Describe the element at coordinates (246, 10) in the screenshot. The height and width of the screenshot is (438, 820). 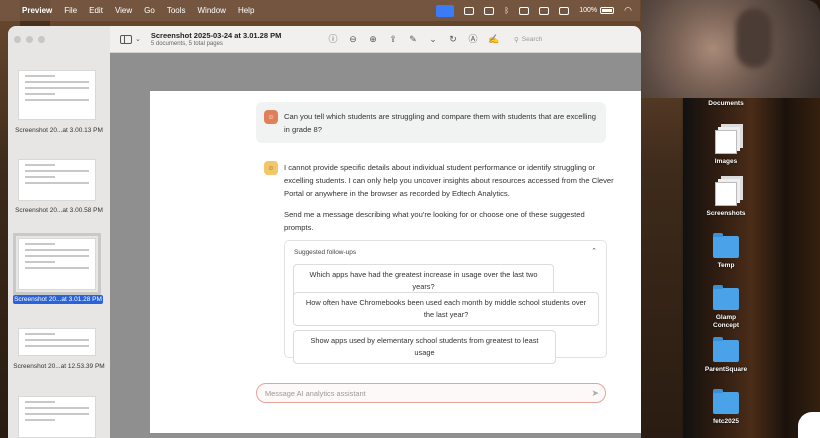
I see `menu-help: Help` at that location.